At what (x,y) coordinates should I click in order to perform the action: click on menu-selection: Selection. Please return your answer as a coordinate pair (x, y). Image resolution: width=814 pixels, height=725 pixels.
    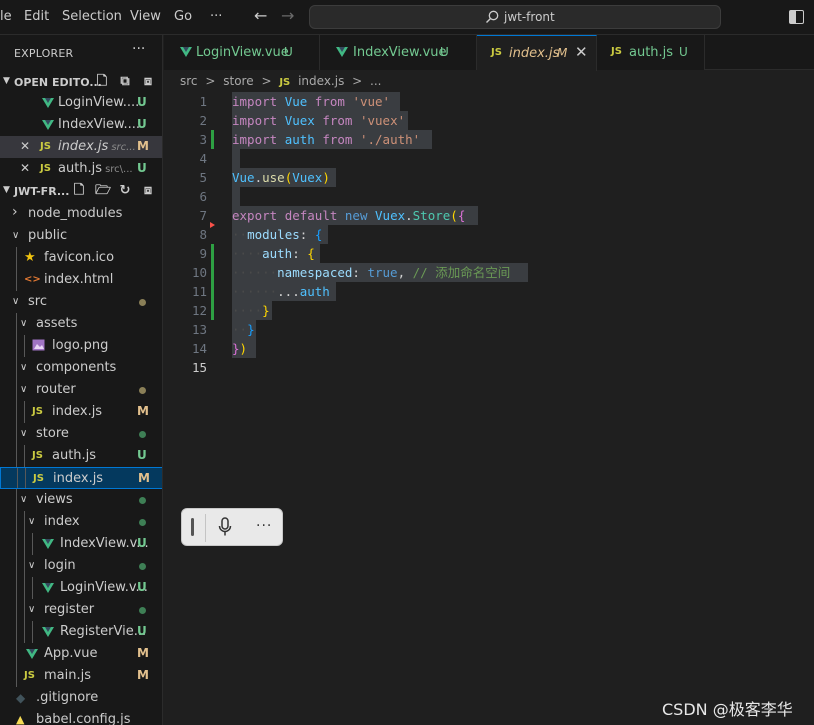
    Looking at the image, I should click on (92, 16).